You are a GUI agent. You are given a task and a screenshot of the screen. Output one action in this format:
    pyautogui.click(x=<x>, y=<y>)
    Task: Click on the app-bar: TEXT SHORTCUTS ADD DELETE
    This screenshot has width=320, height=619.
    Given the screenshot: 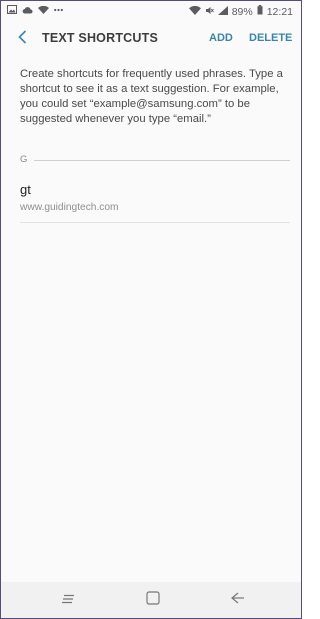 What is the action you would take?
    pyautogui.click(x=151, y=39)
    